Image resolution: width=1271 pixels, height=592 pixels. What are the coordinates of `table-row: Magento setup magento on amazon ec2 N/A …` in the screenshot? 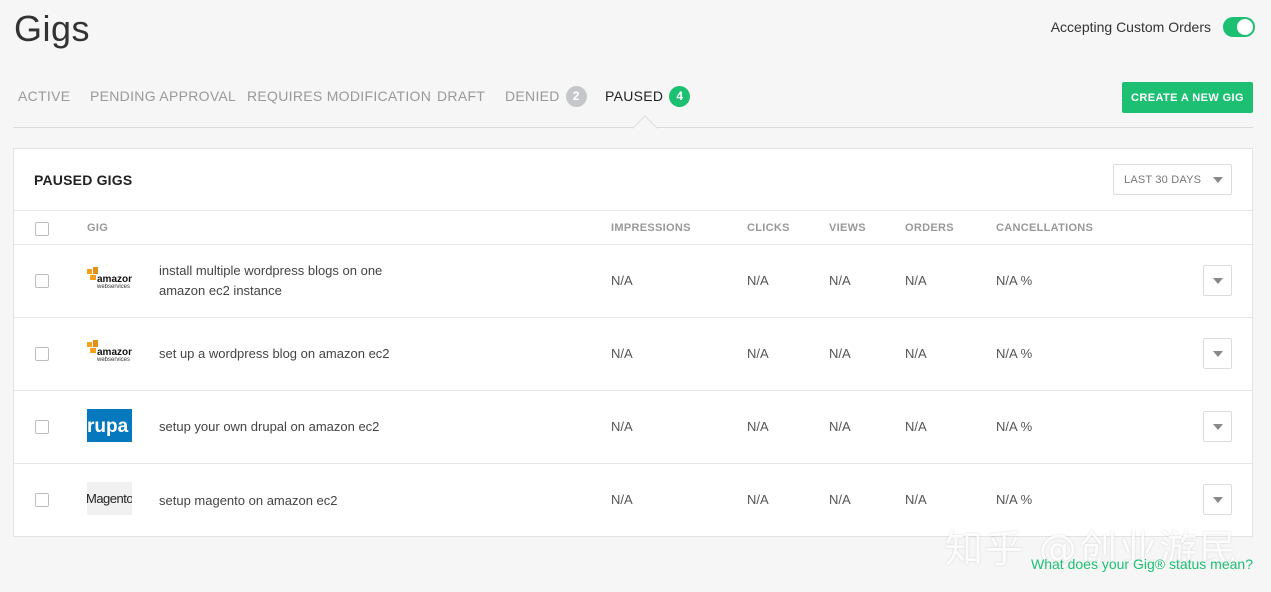 It's located at (633, 500).